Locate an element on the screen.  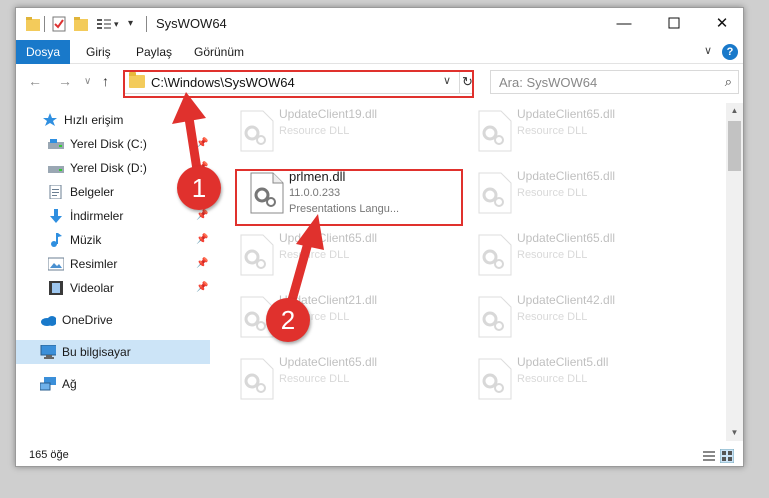
step-1-badge: 1 is located at coordinates (199, 188).